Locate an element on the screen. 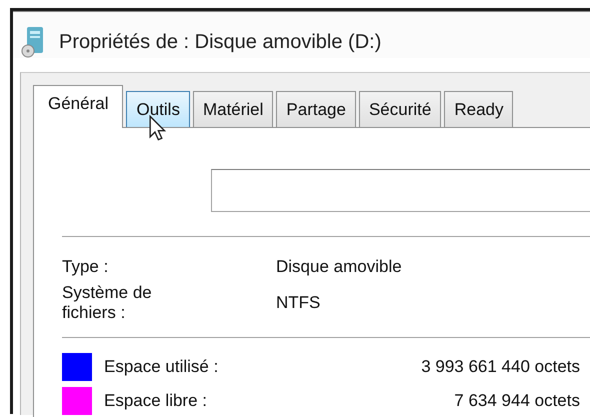 Image resolution: width=590 pixels, height=417 pixels. property-label: Système de fichiers : is located at coordinates (107, 303).